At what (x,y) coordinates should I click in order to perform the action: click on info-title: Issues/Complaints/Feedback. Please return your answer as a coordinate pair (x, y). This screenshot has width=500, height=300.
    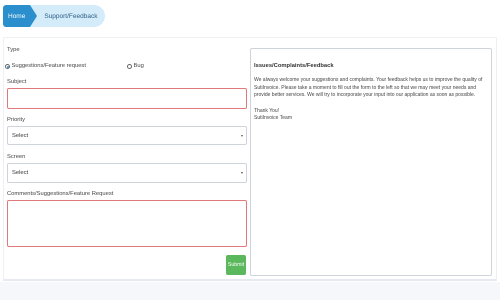
    Looking at the image, I should click on (294, 66).